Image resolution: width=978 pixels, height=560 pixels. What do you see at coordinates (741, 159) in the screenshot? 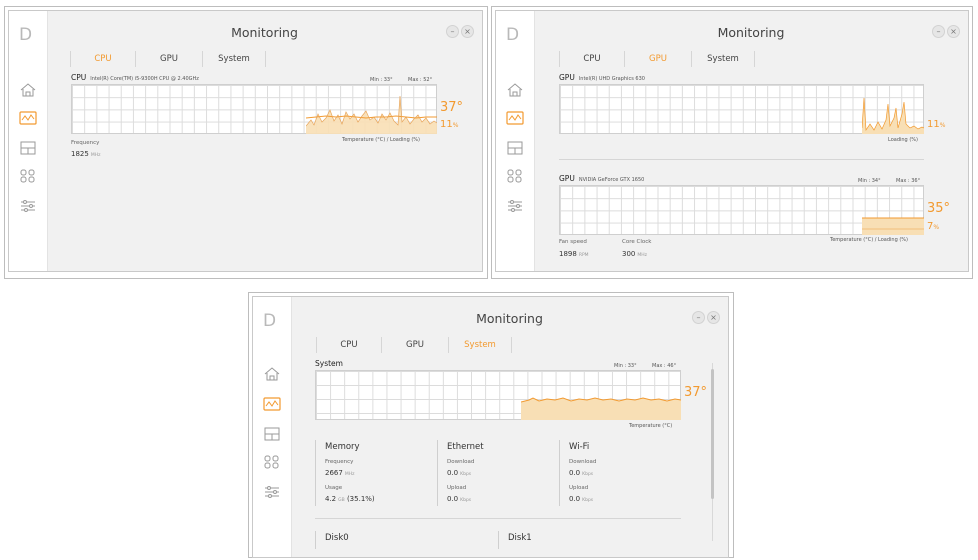
I see `gpu-divider` at bounding box center [741, 159].